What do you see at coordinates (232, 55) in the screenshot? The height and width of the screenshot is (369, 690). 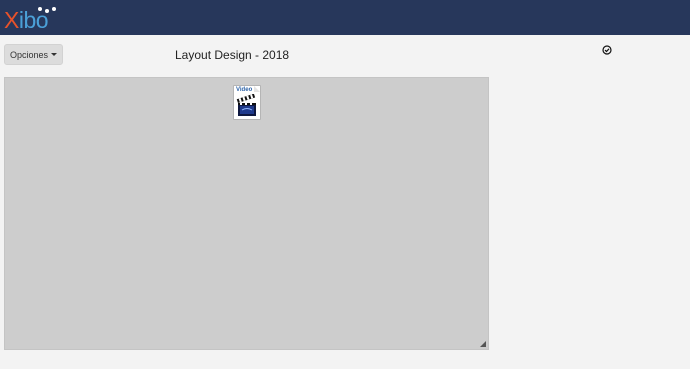 I see `layout-title: Layout Design - 2018` at bounding box center [232, 55].